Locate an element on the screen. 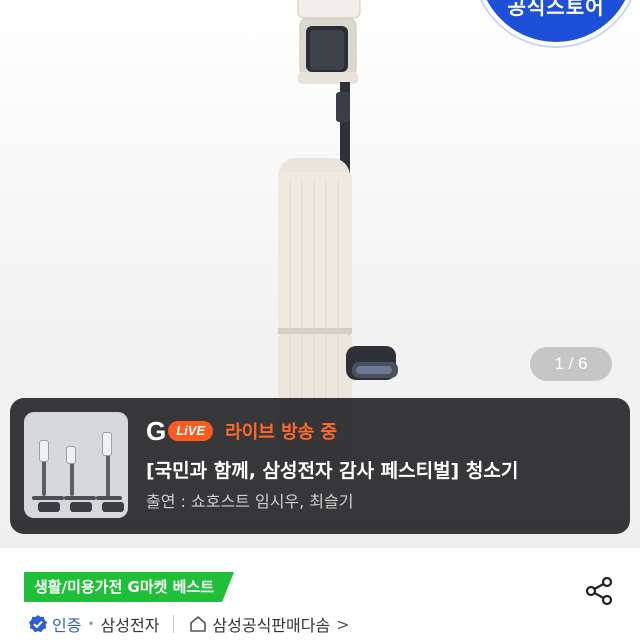  share-icon is located at coordinates (599, 591).